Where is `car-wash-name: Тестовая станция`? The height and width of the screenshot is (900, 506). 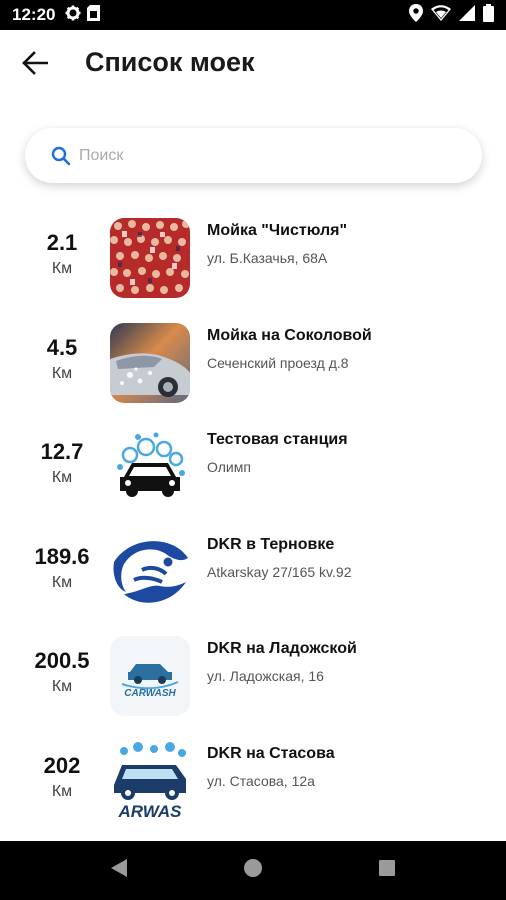
car-wash-name: Тестовая станция is located at coordinates (277, 439).